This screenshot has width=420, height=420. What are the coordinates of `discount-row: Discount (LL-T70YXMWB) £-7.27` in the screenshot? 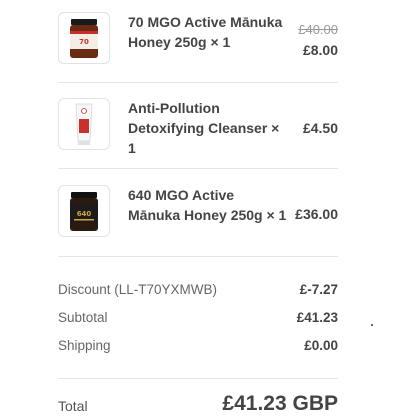 It's located at (198, 290).